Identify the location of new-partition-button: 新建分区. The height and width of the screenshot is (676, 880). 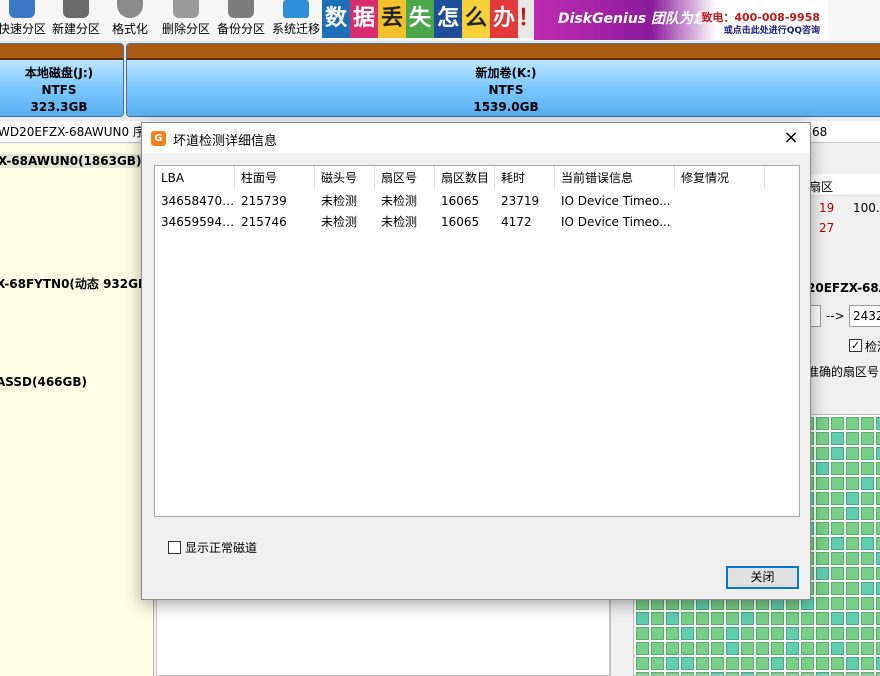
(76, 20).